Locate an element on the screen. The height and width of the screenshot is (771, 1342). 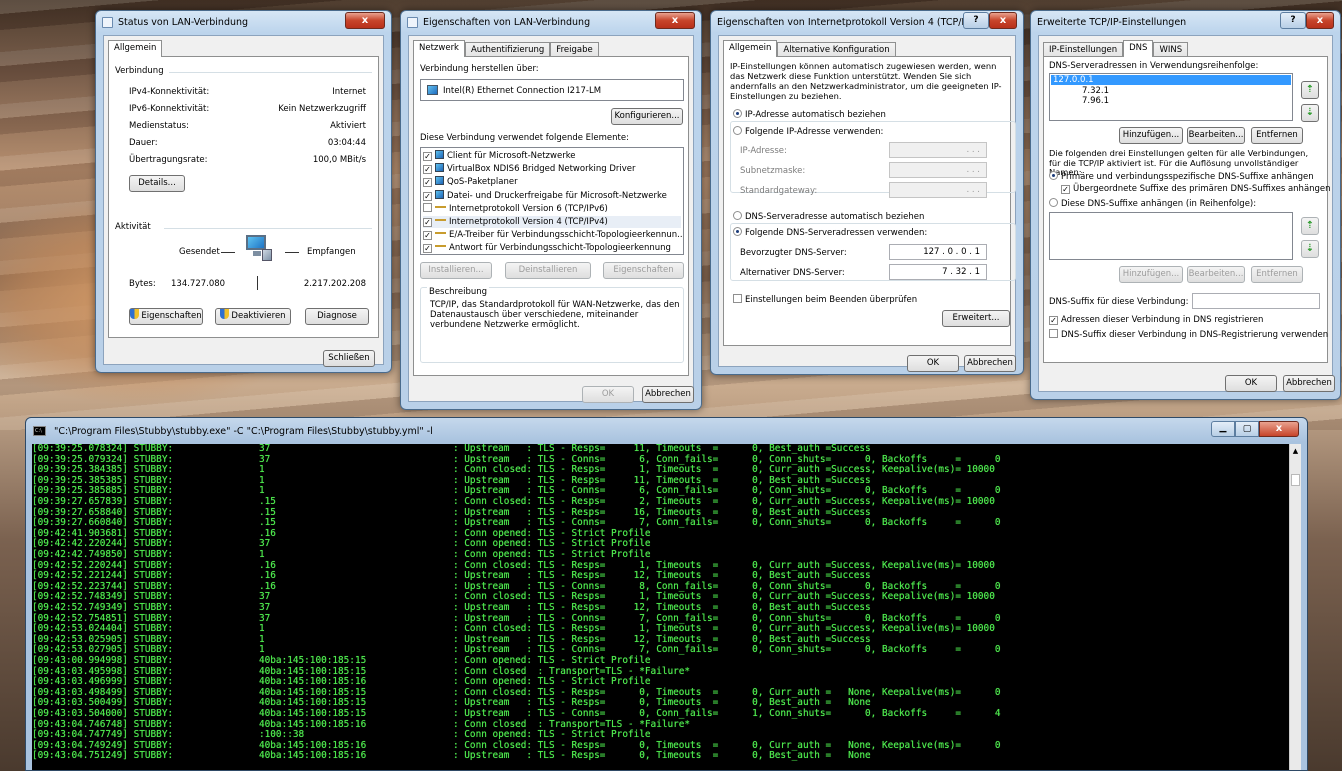
tab-authentication: Authentifizierung is located at coordinates (507, 49).